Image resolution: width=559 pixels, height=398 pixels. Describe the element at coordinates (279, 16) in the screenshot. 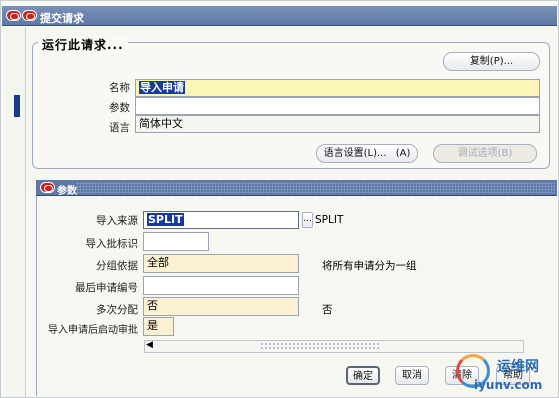

I see `window-titlebar` at that location.